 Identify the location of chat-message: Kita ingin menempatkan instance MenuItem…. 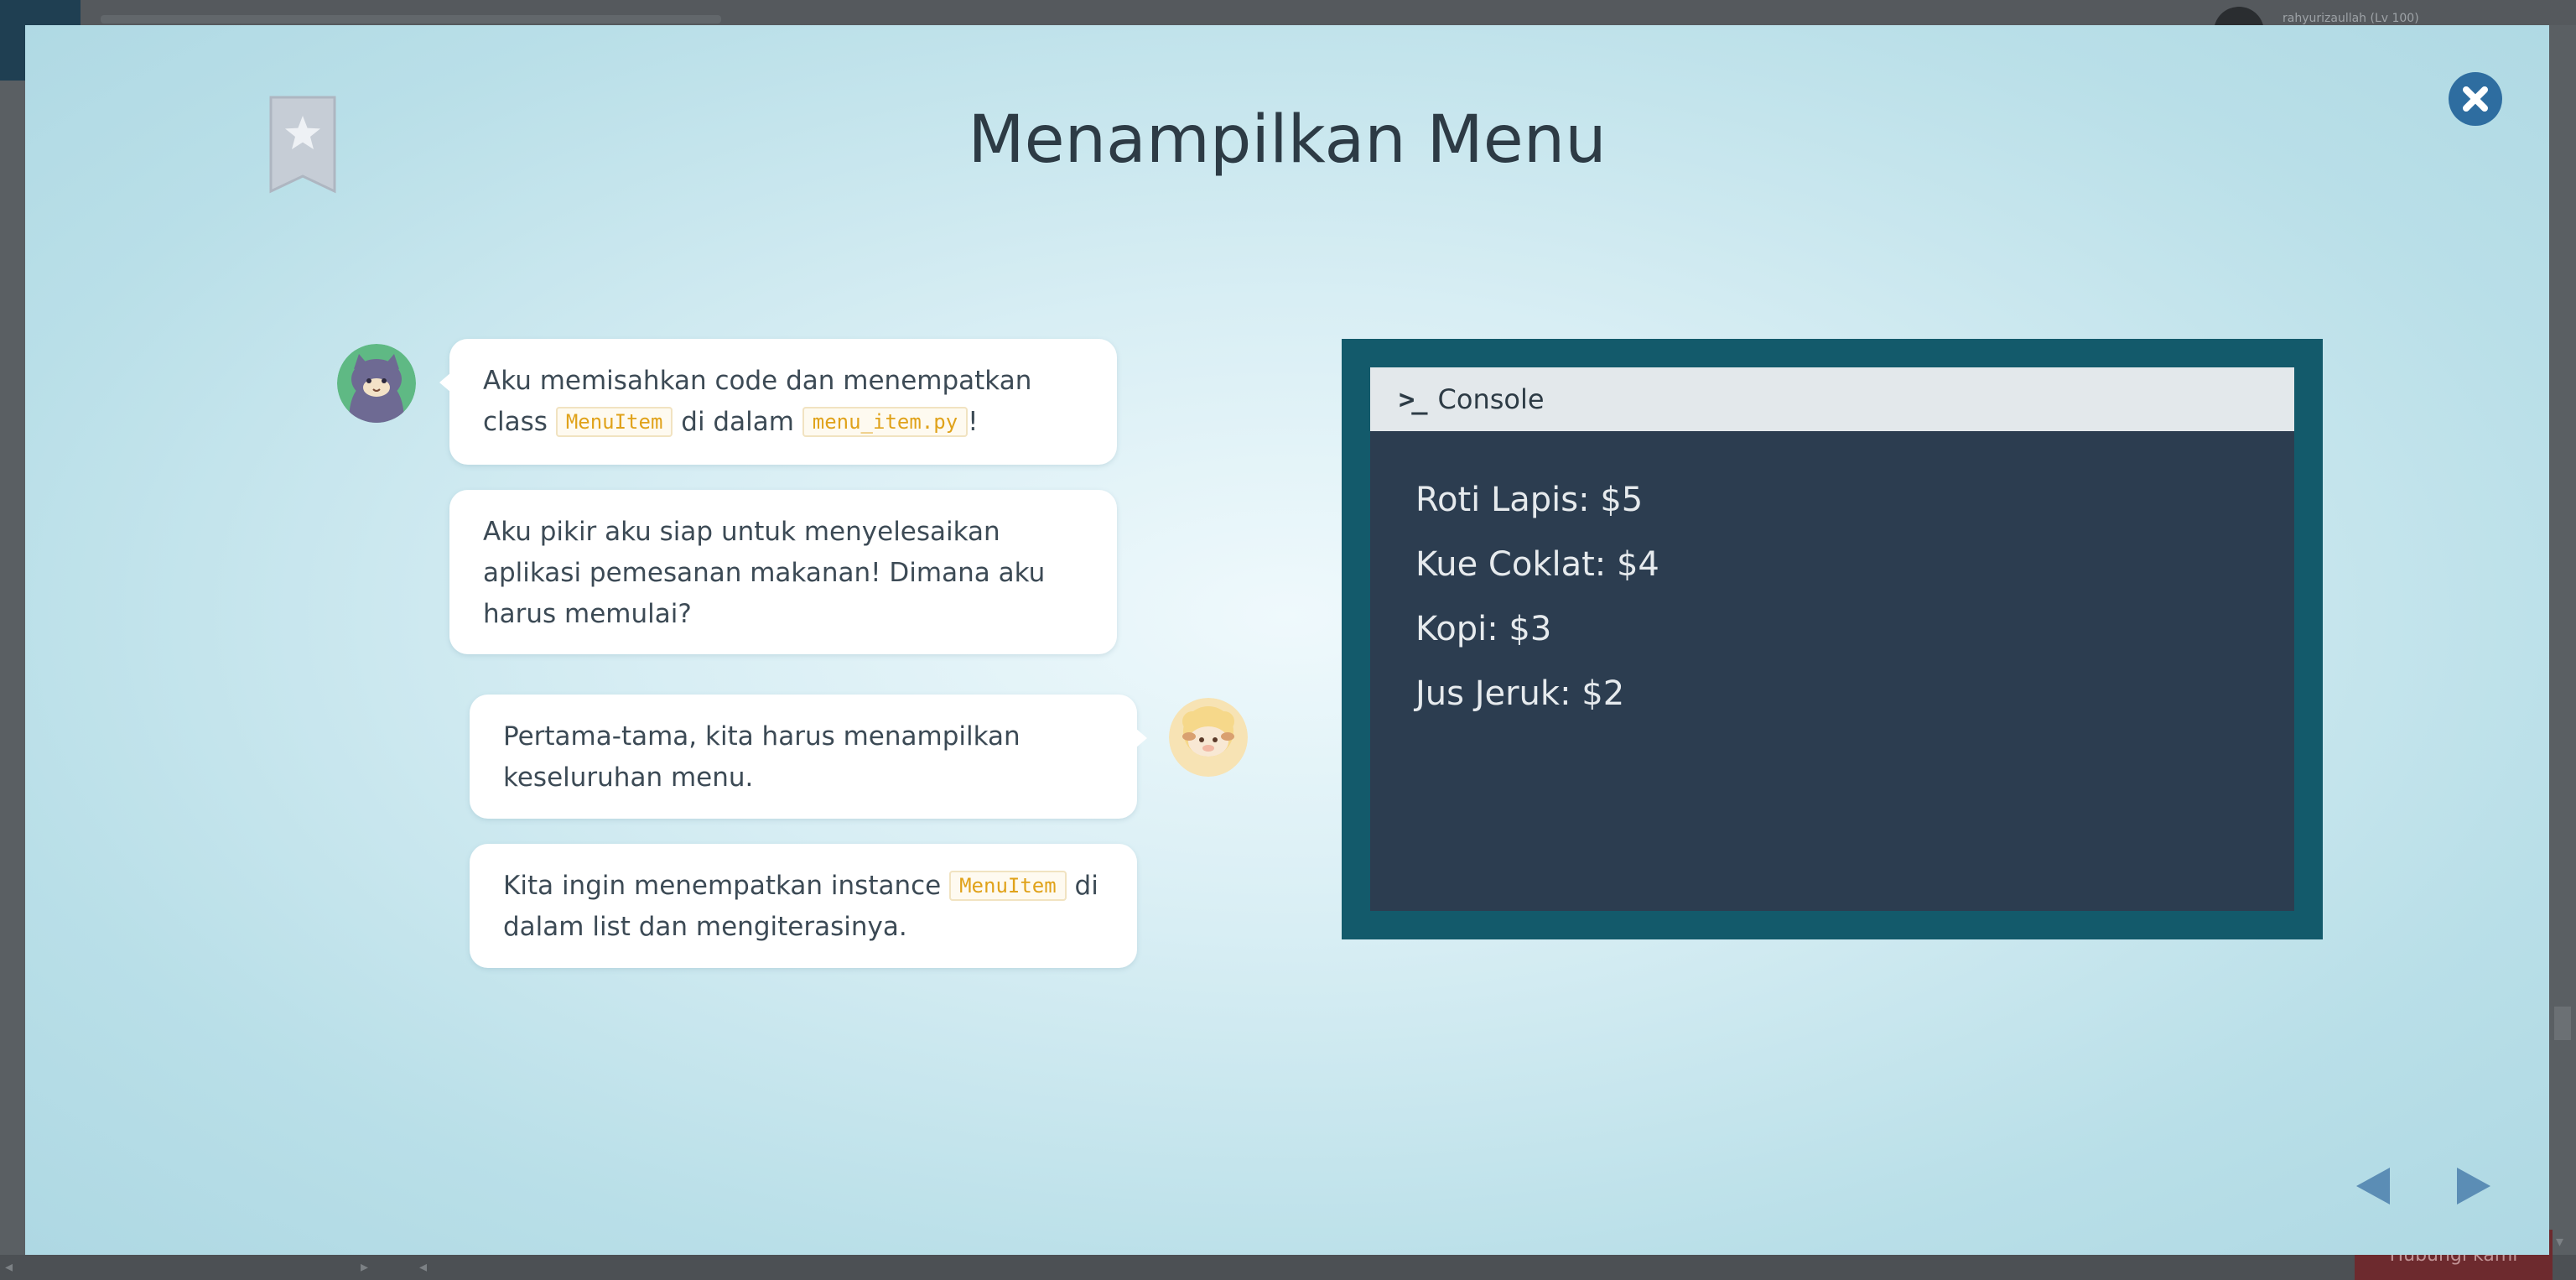
(803, 906).